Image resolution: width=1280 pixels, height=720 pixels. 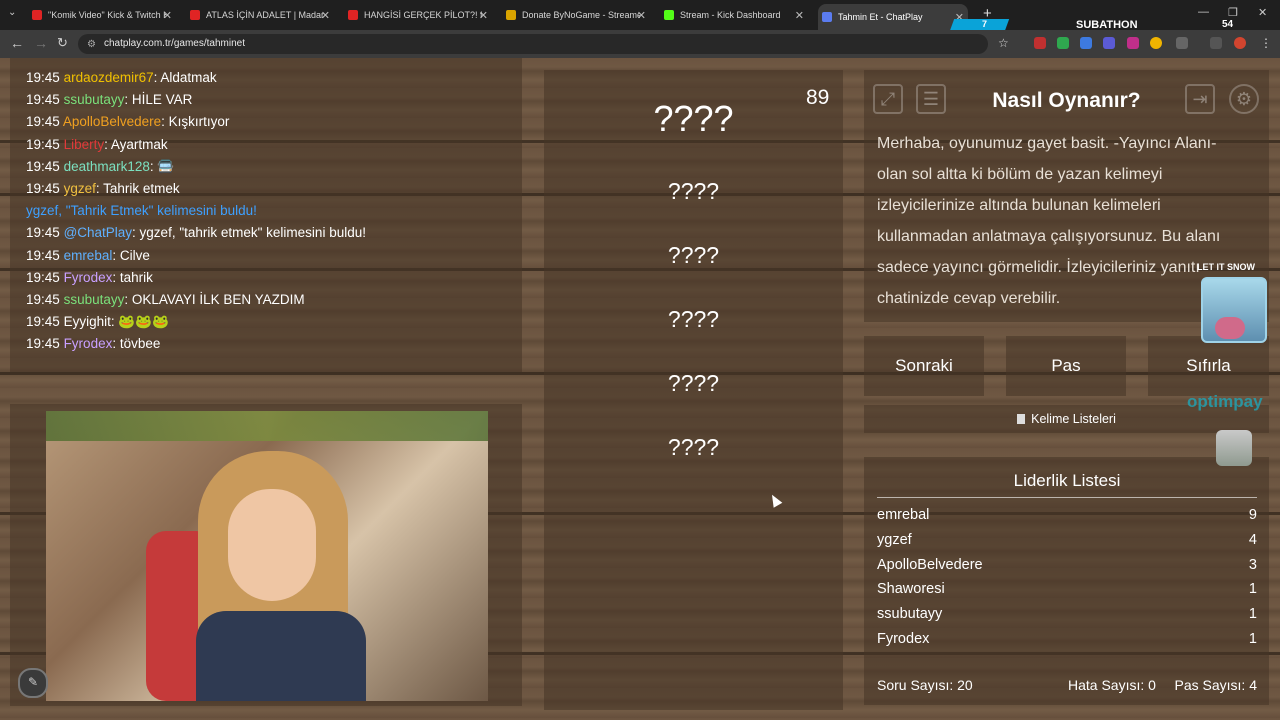 I want to click on browser-tab: Tahmin Et - ChatPlay ✕, so click(x=893, y=17).